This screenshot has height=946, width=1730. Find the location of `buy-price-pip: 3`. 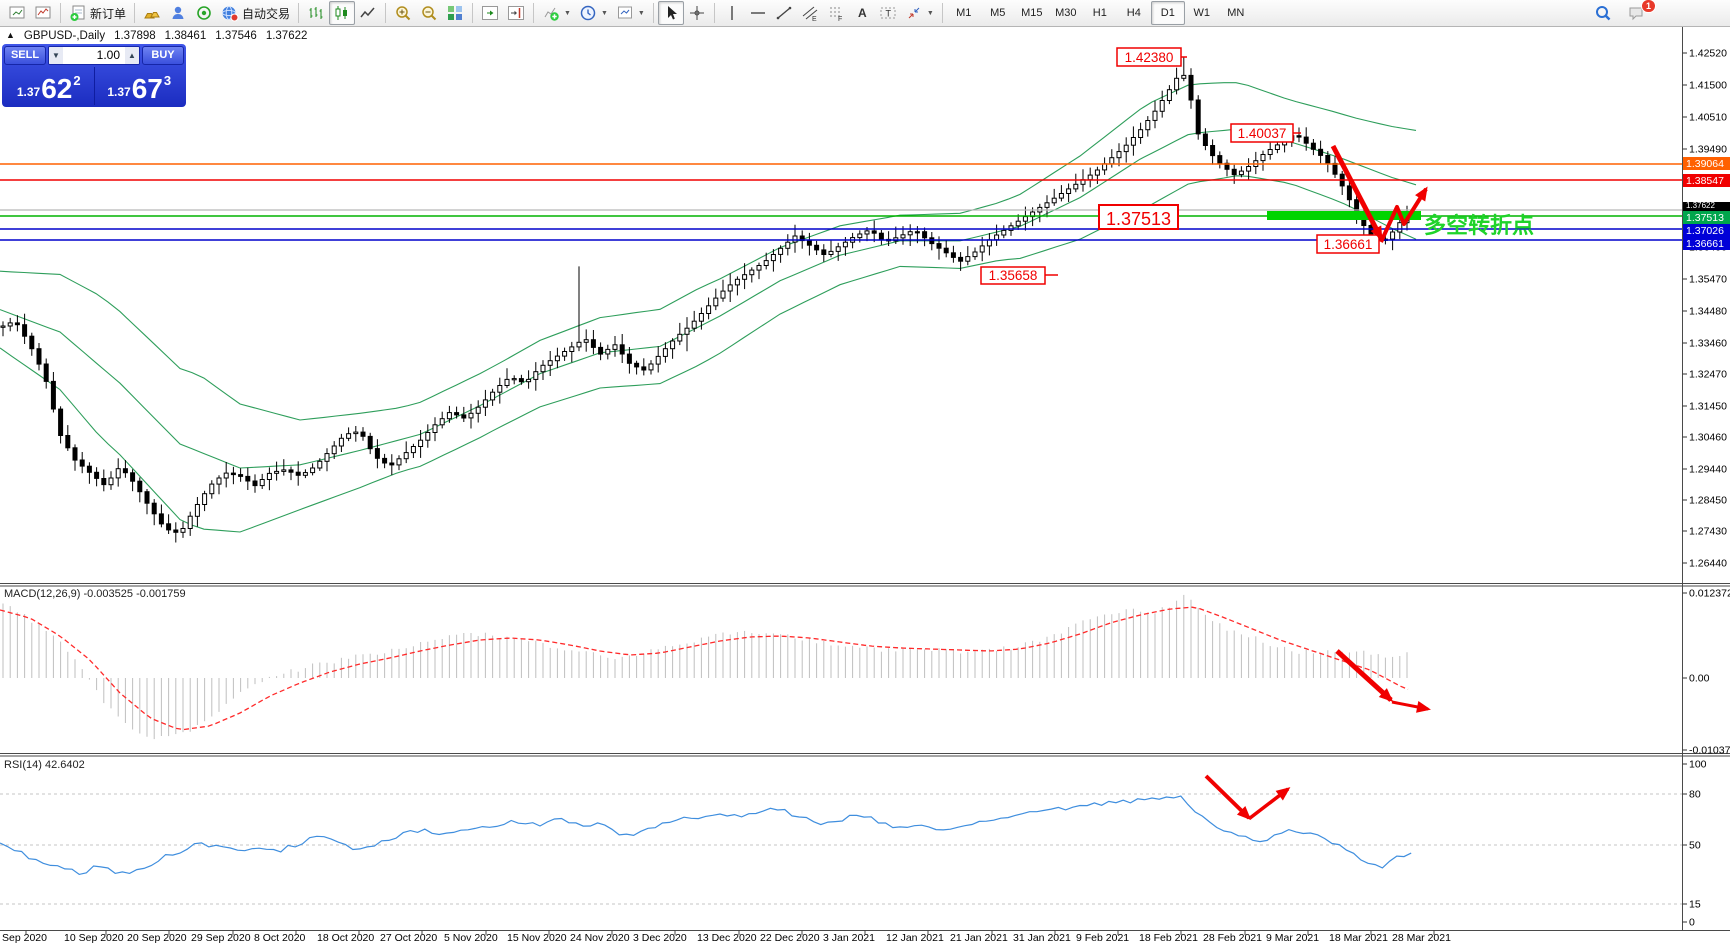

buy-price-pip: 3 is located at coordinates (167, 80).